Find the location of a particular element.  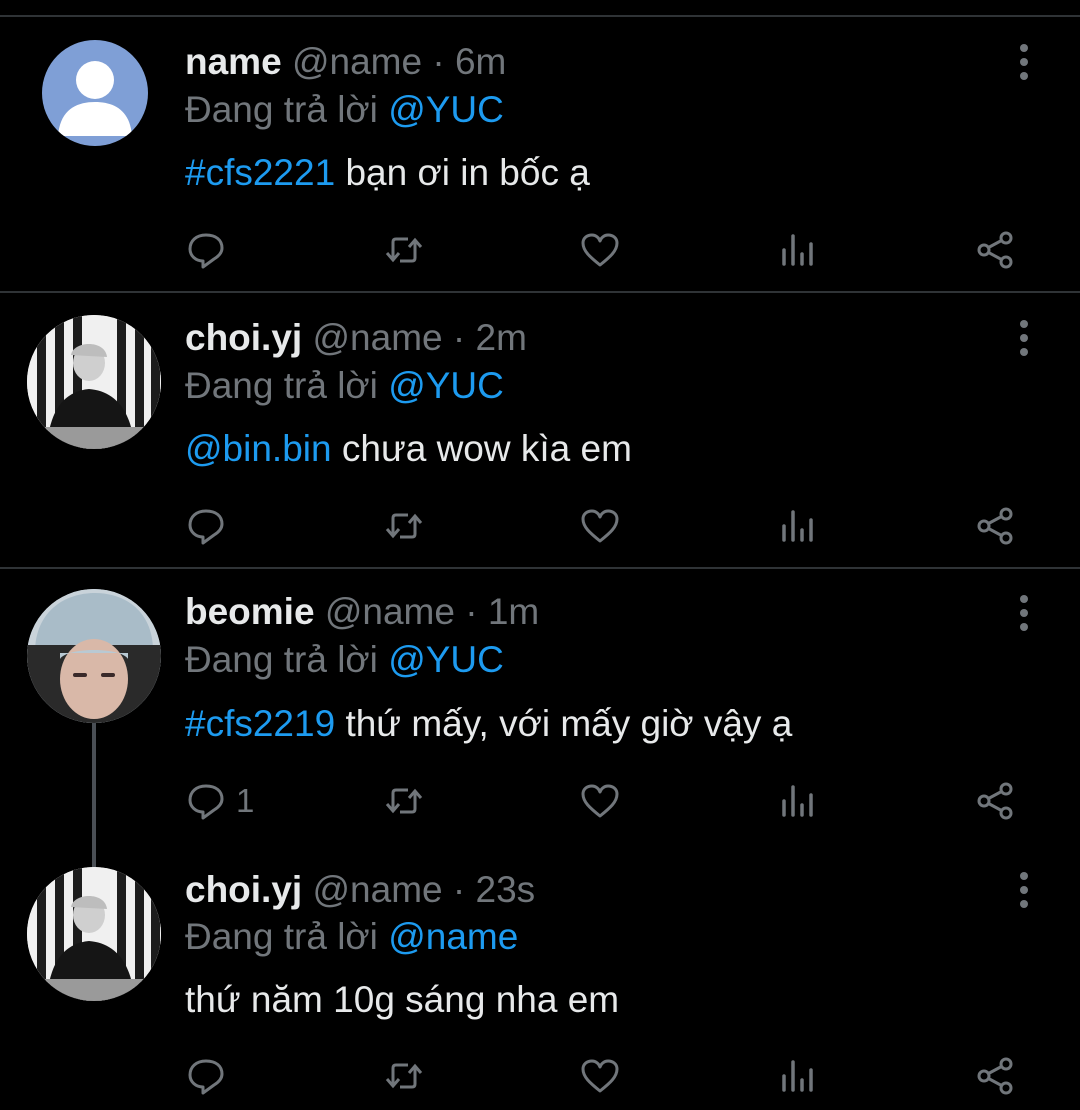

hashtag-link: #cfs2221 is located at coordinates (260, 172).